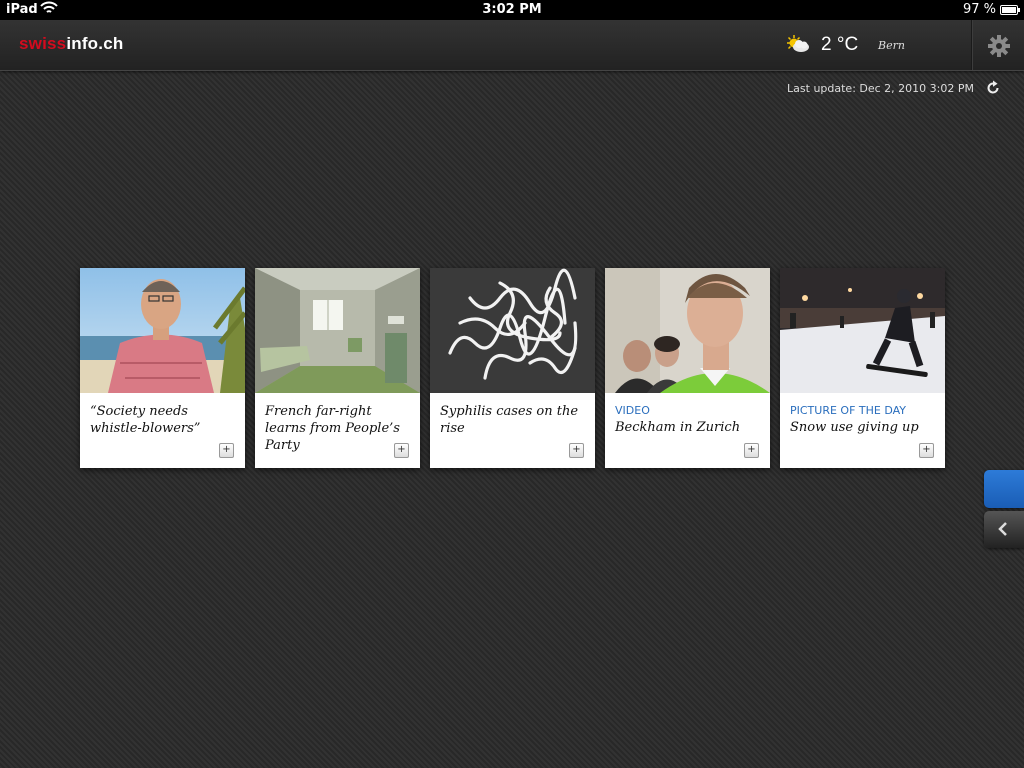 The height and width of the screenshot is (768, 1024). Describe the element at coordinates (993, 87) in the screenshot. I see `refresh-icon` at that location.